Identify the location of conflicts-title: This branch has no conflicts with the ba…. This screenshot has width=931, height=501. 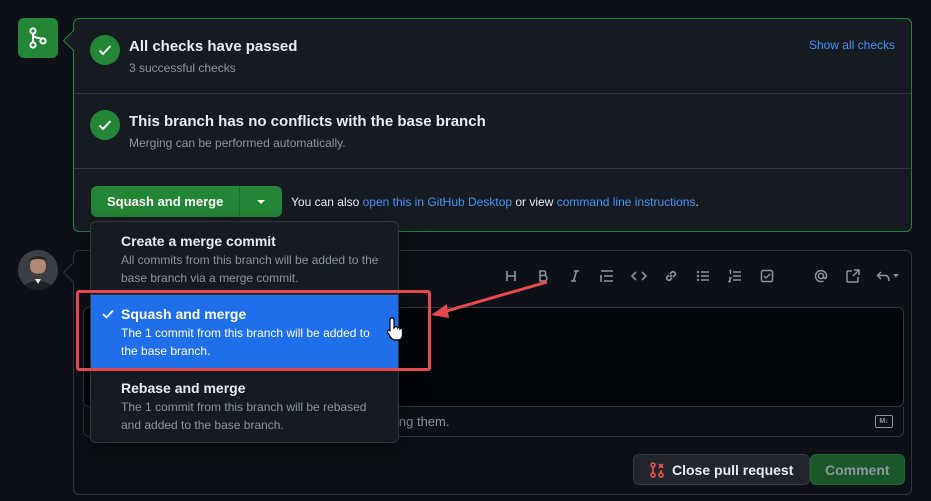
(307, 121).